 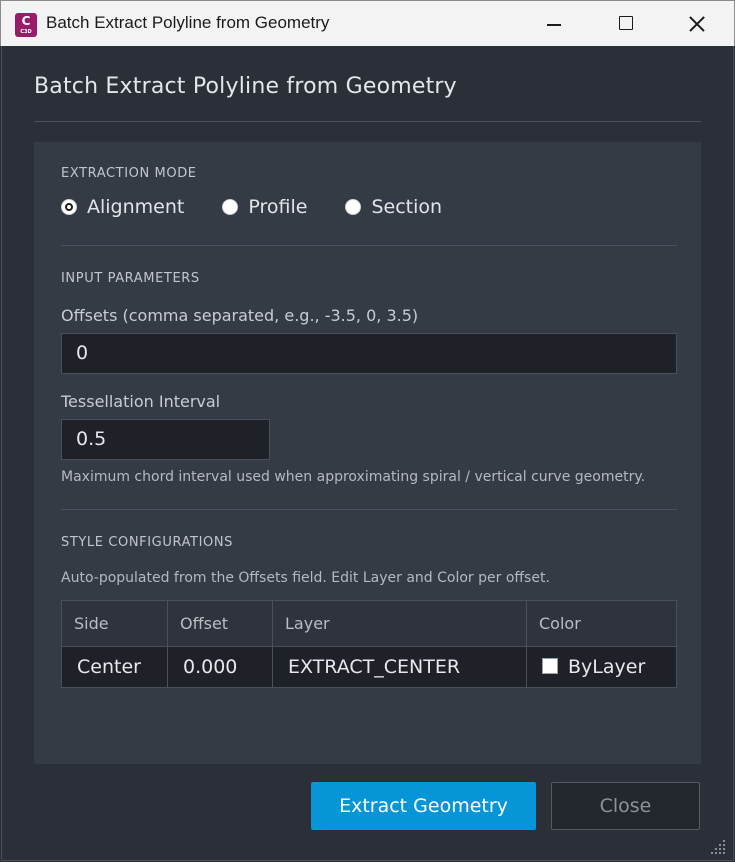 What do you see at coordinates (165, 439) in the screenshot?
I see `tessellation-input: 0.5` at bounding box center [165, 439].